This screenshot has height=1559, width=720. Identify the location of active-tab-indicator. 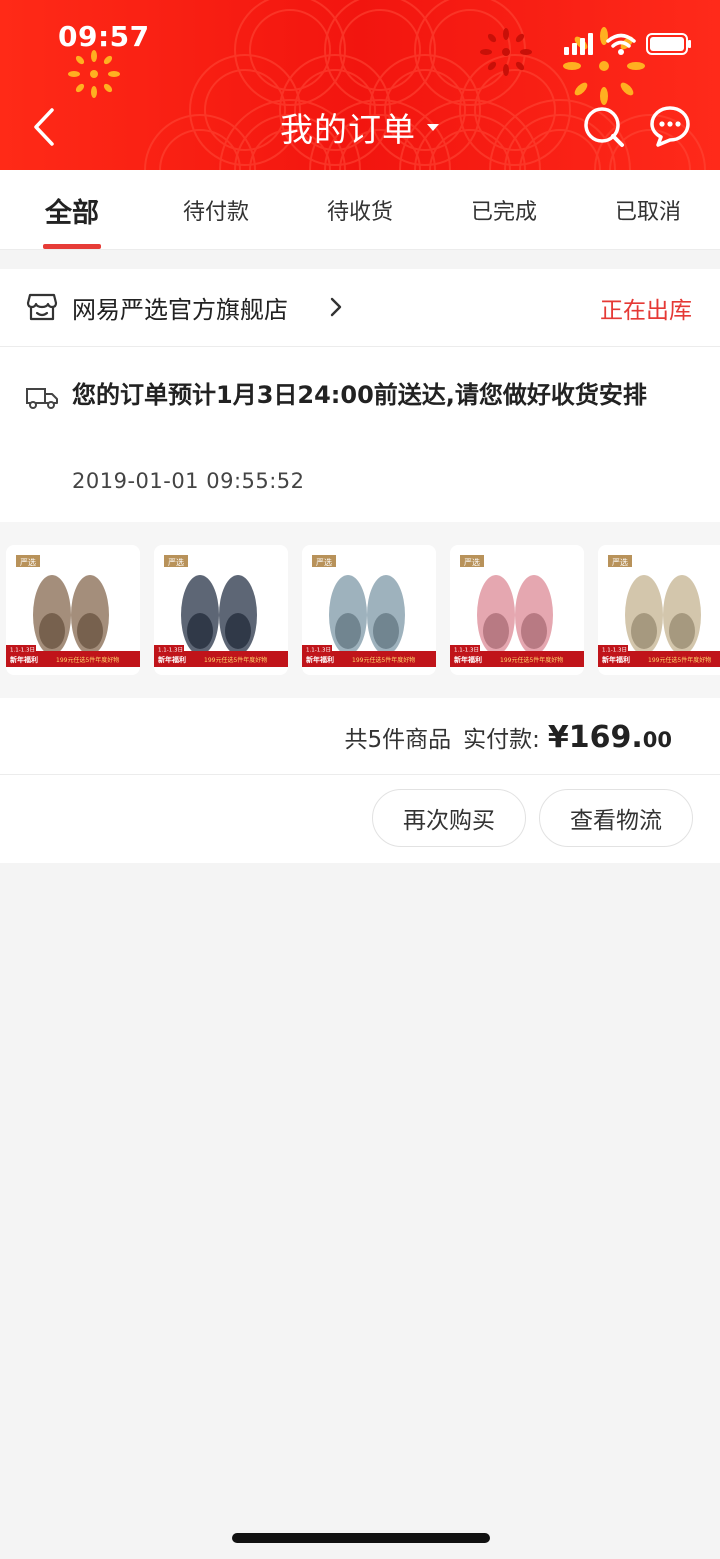
(72, 246).